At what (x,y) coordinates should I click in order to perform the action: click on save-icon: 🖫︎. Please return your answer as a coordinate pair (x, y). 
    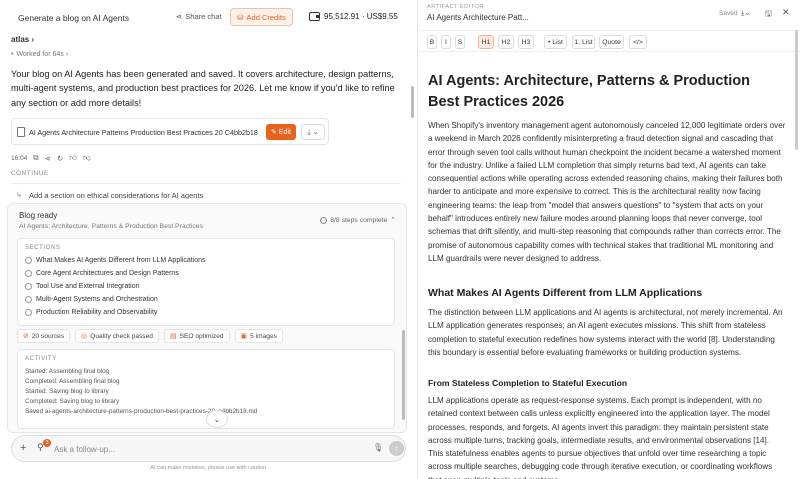
    Looking at the image, I should click on (768, 15).